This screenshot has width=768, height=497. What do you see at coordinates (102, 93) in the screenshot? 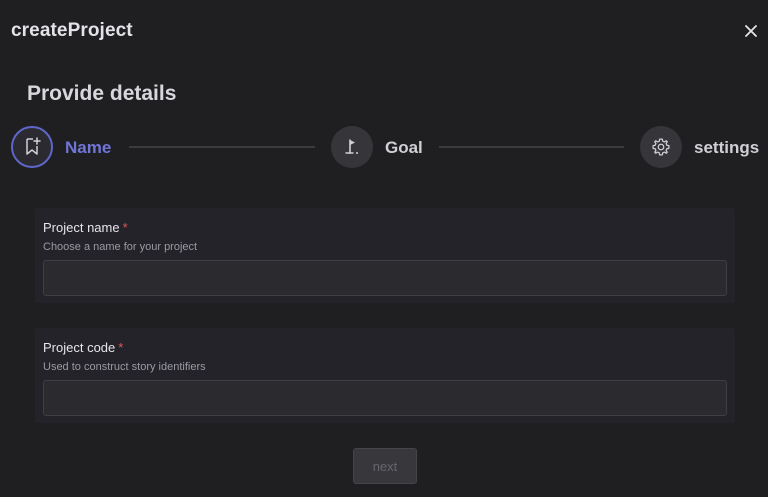
I see `section-title: Provide details` at bounding box center [102, 93].